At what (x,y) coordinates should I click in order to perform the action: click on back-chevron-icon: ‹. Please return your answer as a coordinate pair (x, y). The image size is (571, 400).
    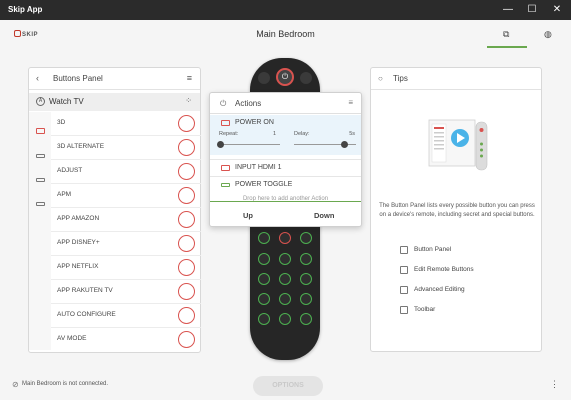
    Looking at the image, I should click on (37, 78).